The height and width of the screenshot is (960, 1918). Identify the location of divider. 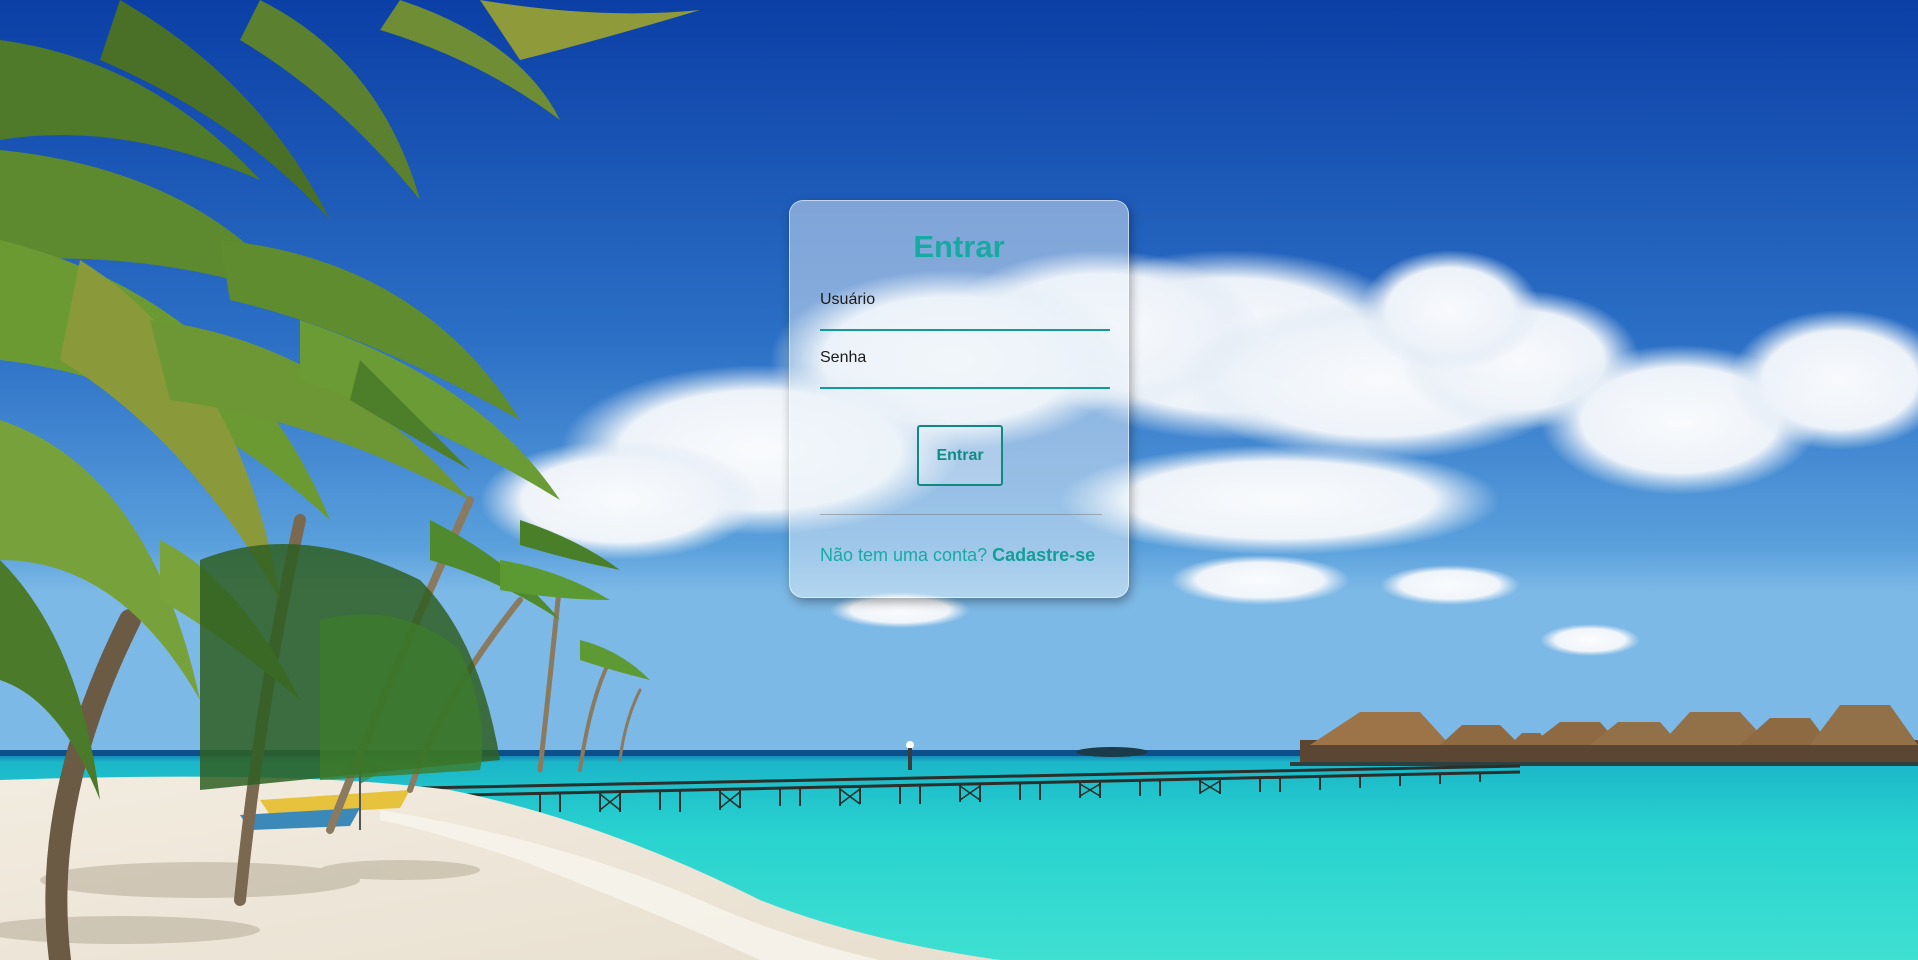
(961, 514).